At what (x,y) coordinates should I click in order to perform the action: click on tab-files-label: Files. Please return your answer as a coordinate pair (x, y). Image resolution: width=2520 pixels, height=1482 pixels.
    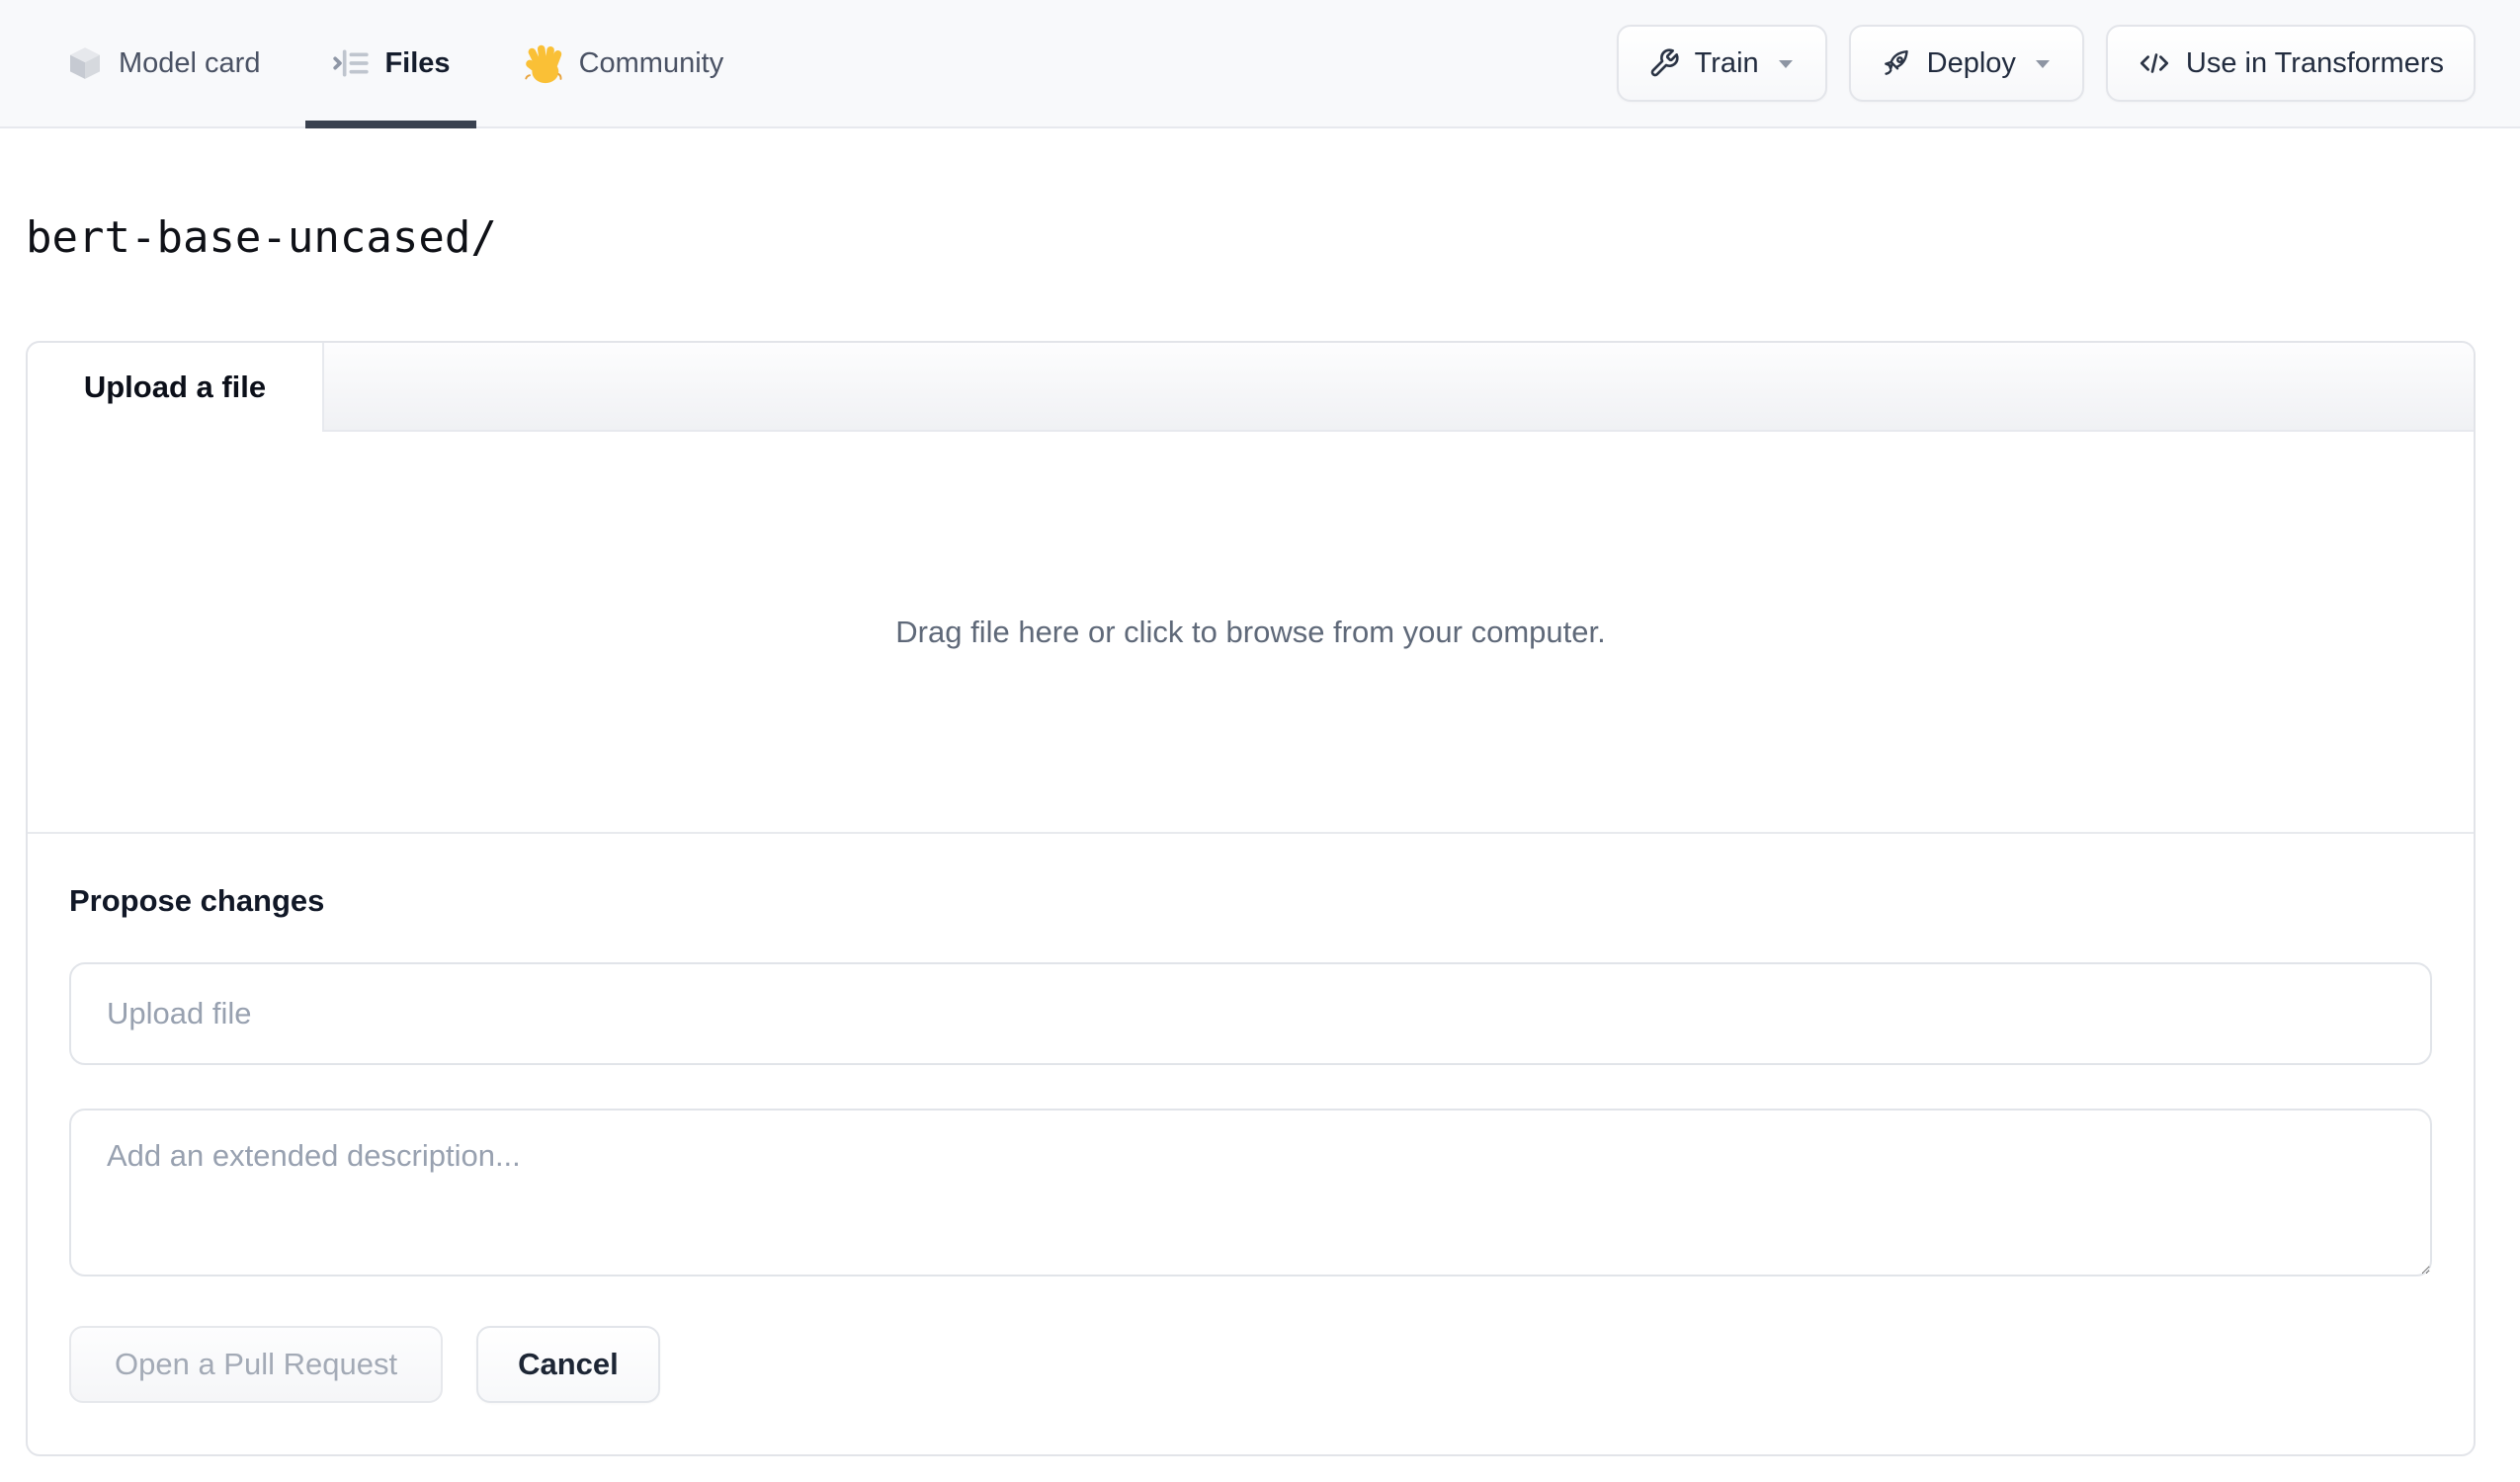
    Looking at the image, I should click on (417, 62).